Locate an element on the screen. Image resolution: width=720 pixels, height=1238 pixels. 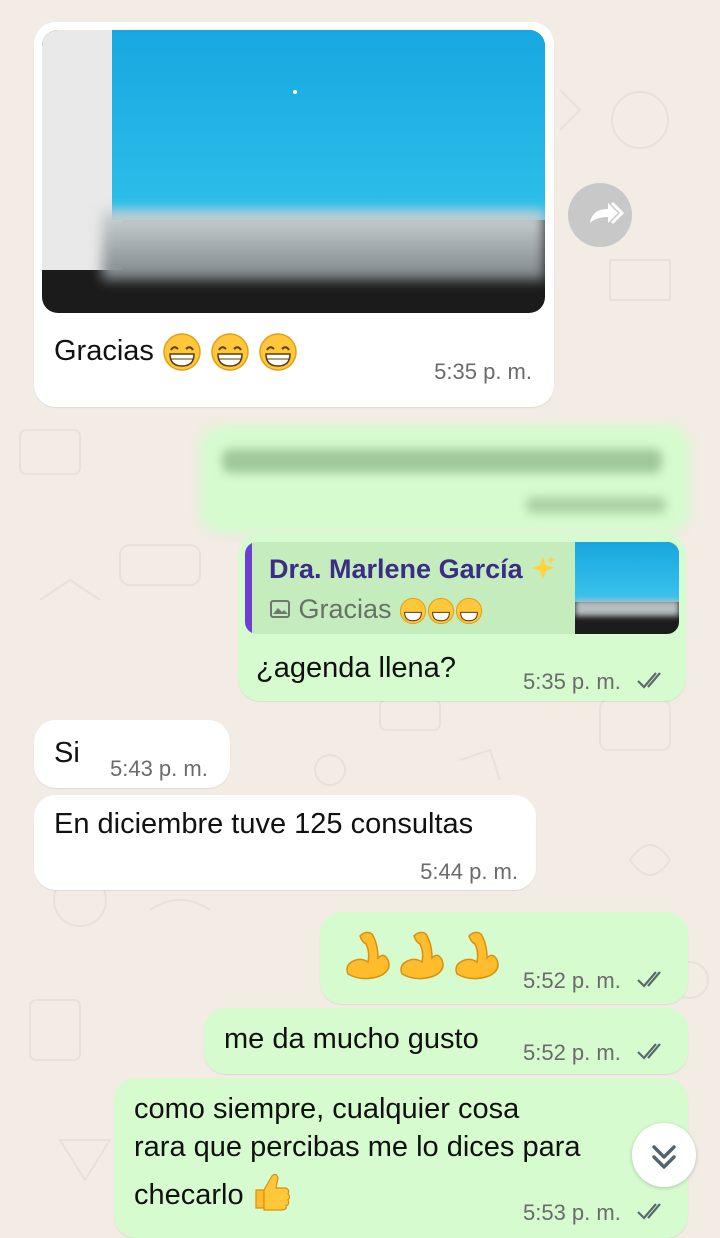
scroll-to-bottom-button is located at coordinates (664, 1155).